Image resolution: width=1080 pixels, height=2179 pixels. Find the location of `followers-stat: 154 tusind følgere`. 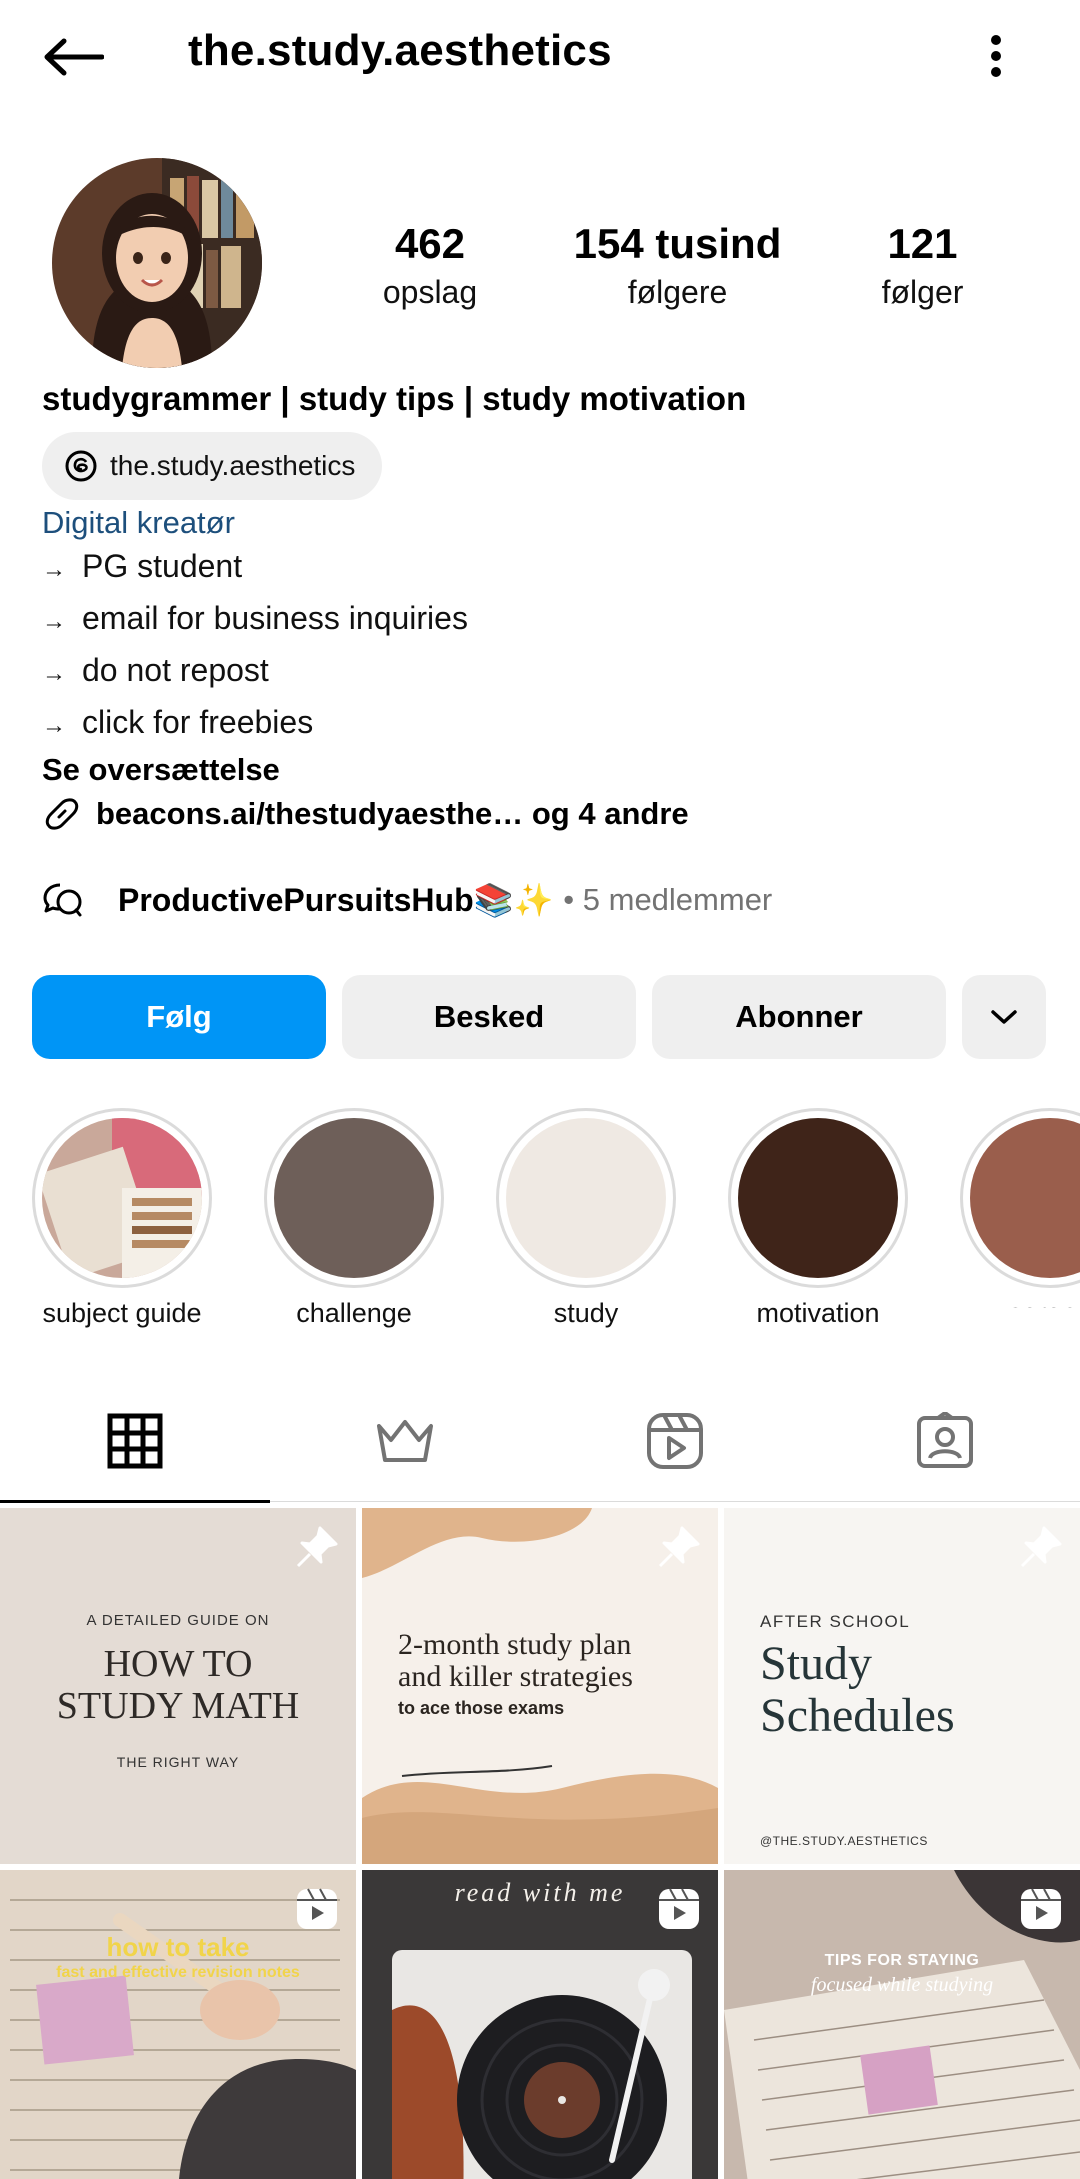

followers-stat: 154 tusind følgere is located at coordinates (677, 266).